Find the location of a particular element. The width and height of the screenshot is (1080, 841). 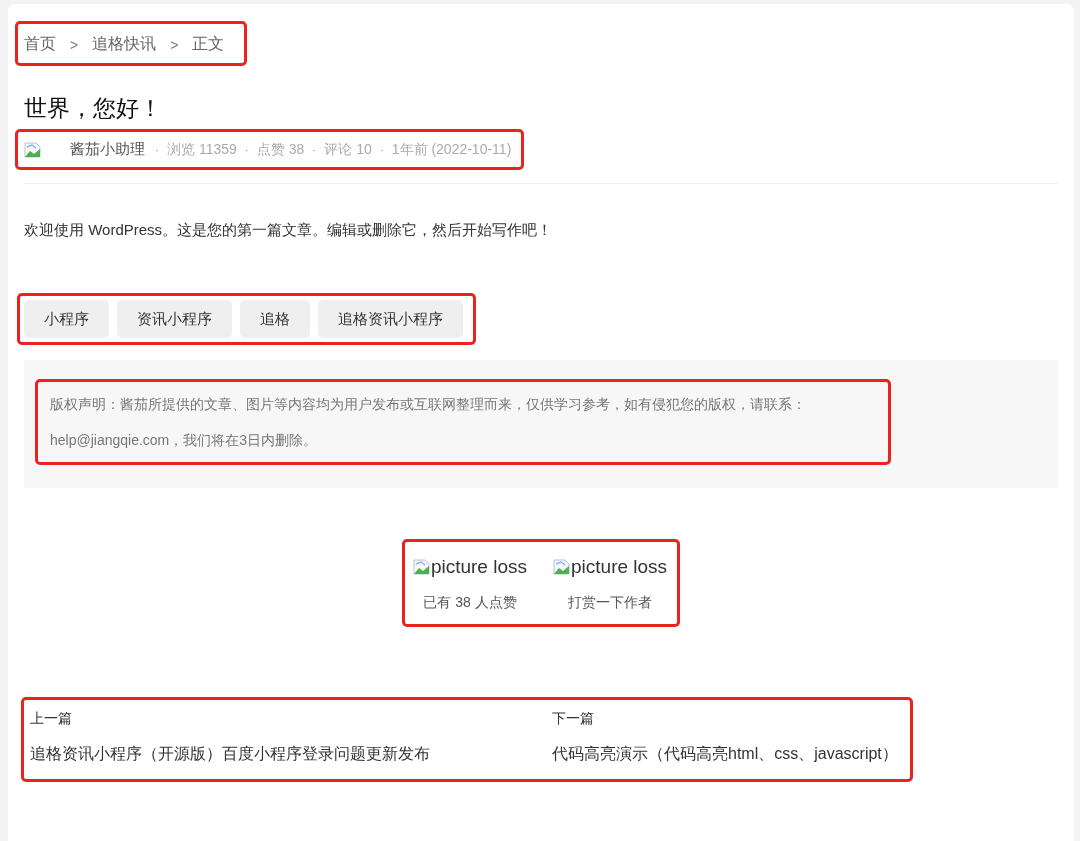

post-link: 代码高亮演示（代码高亮html、css、javascript） is located at coordinates (725, 754).